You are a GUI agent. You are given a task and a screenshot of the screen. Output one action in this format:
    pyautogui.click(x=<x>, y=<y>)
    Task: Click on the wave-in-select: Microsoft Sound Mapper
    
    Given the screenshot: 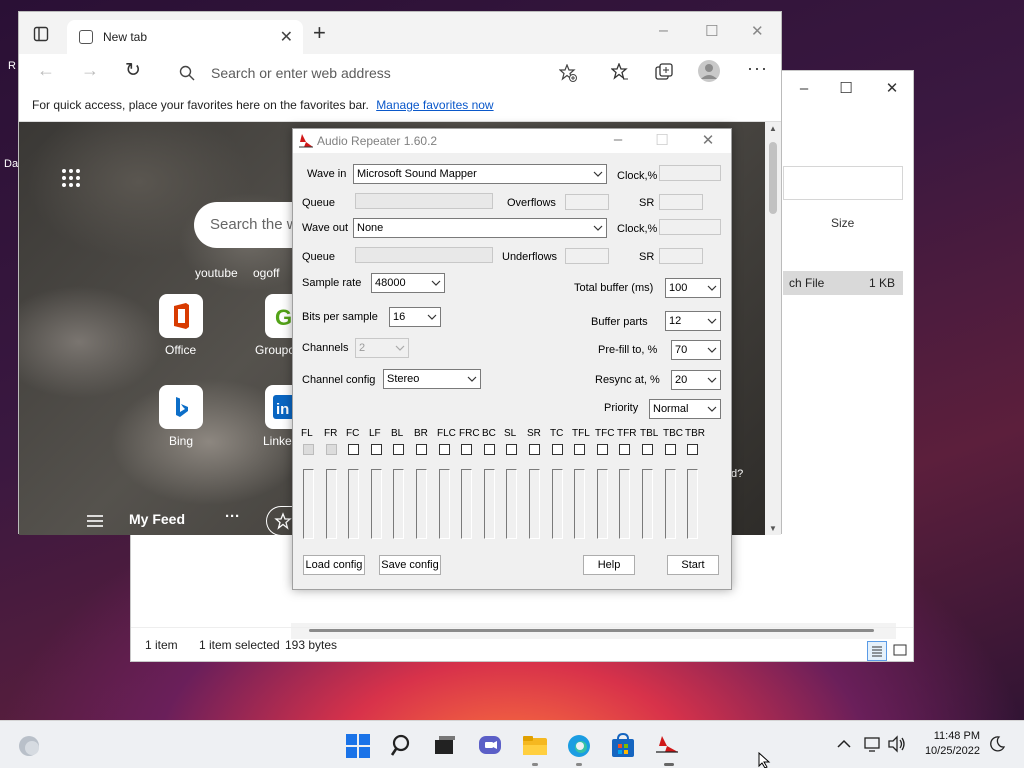 What is the action you would take?
    pyautogui.click(x=480, y=174)
    